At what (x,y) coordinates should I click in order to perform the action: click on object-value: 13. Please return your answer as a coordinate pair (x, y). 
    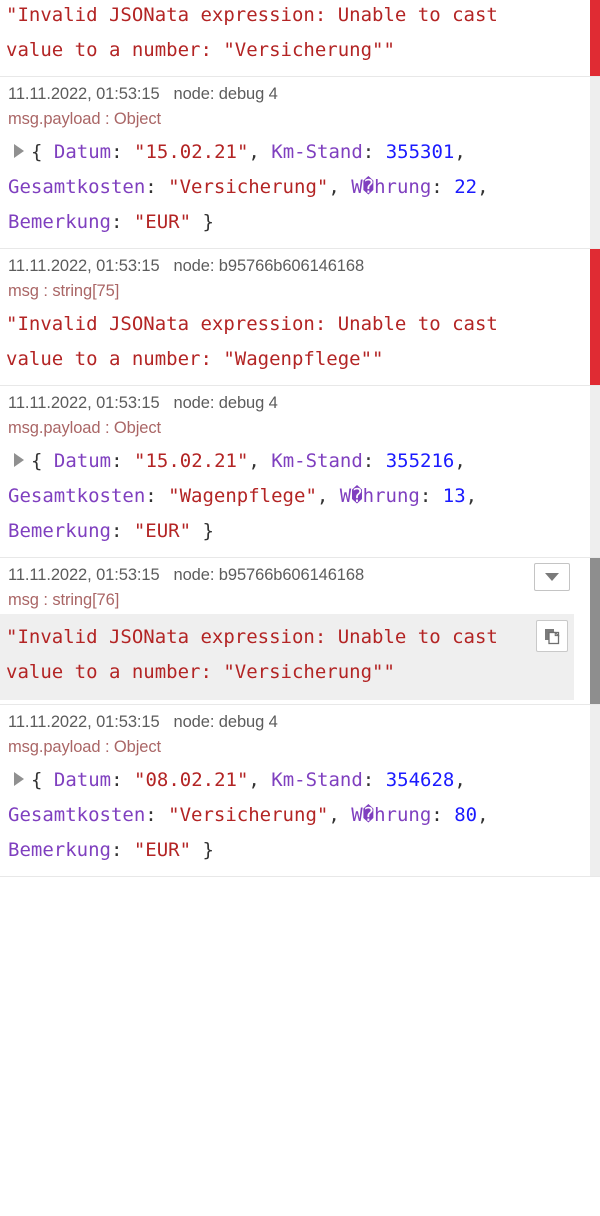
    Looking at the image, I should click on (454, 496).